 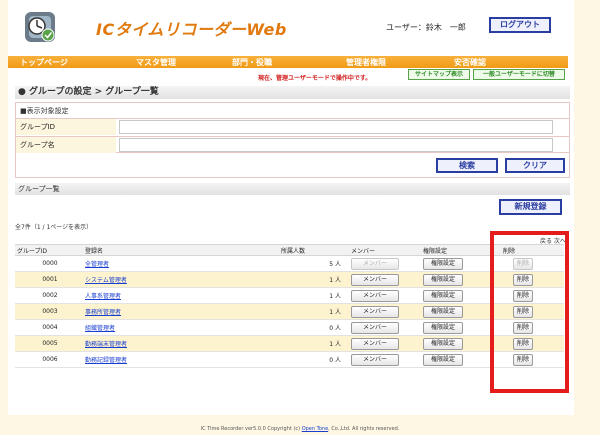 What do you see at coordinates (439, 74) in the screenshot?
I see `sitemap-button: サイトマップ表示` at bounding box center [439, 74].